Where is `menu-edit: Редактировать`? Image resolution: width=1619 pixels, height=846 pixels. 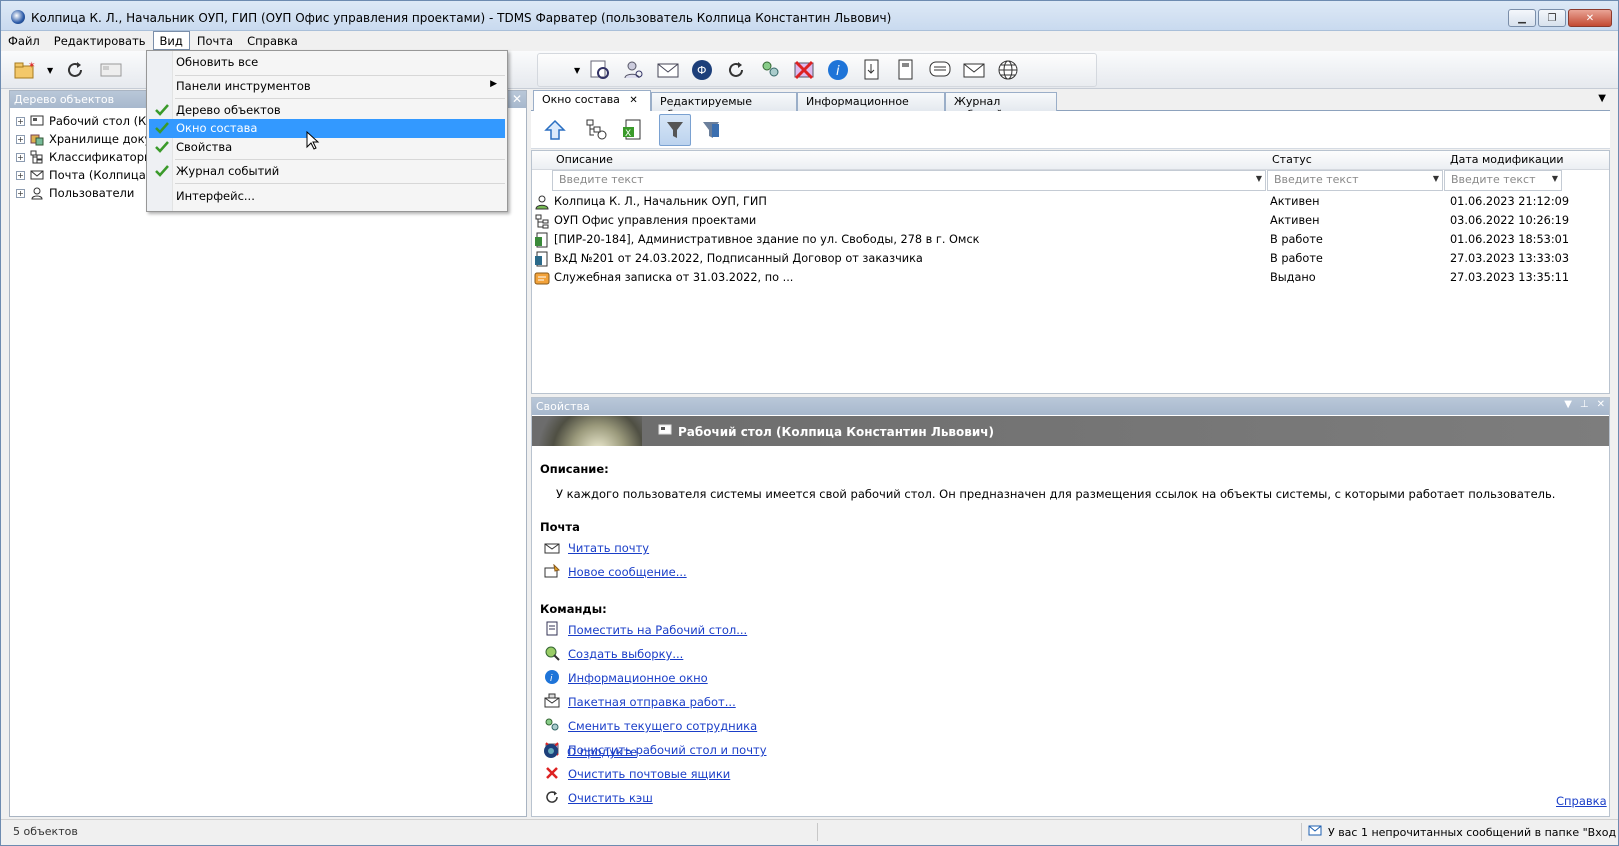
menu-edit: Редактировать is located at coordinates (100, 40).